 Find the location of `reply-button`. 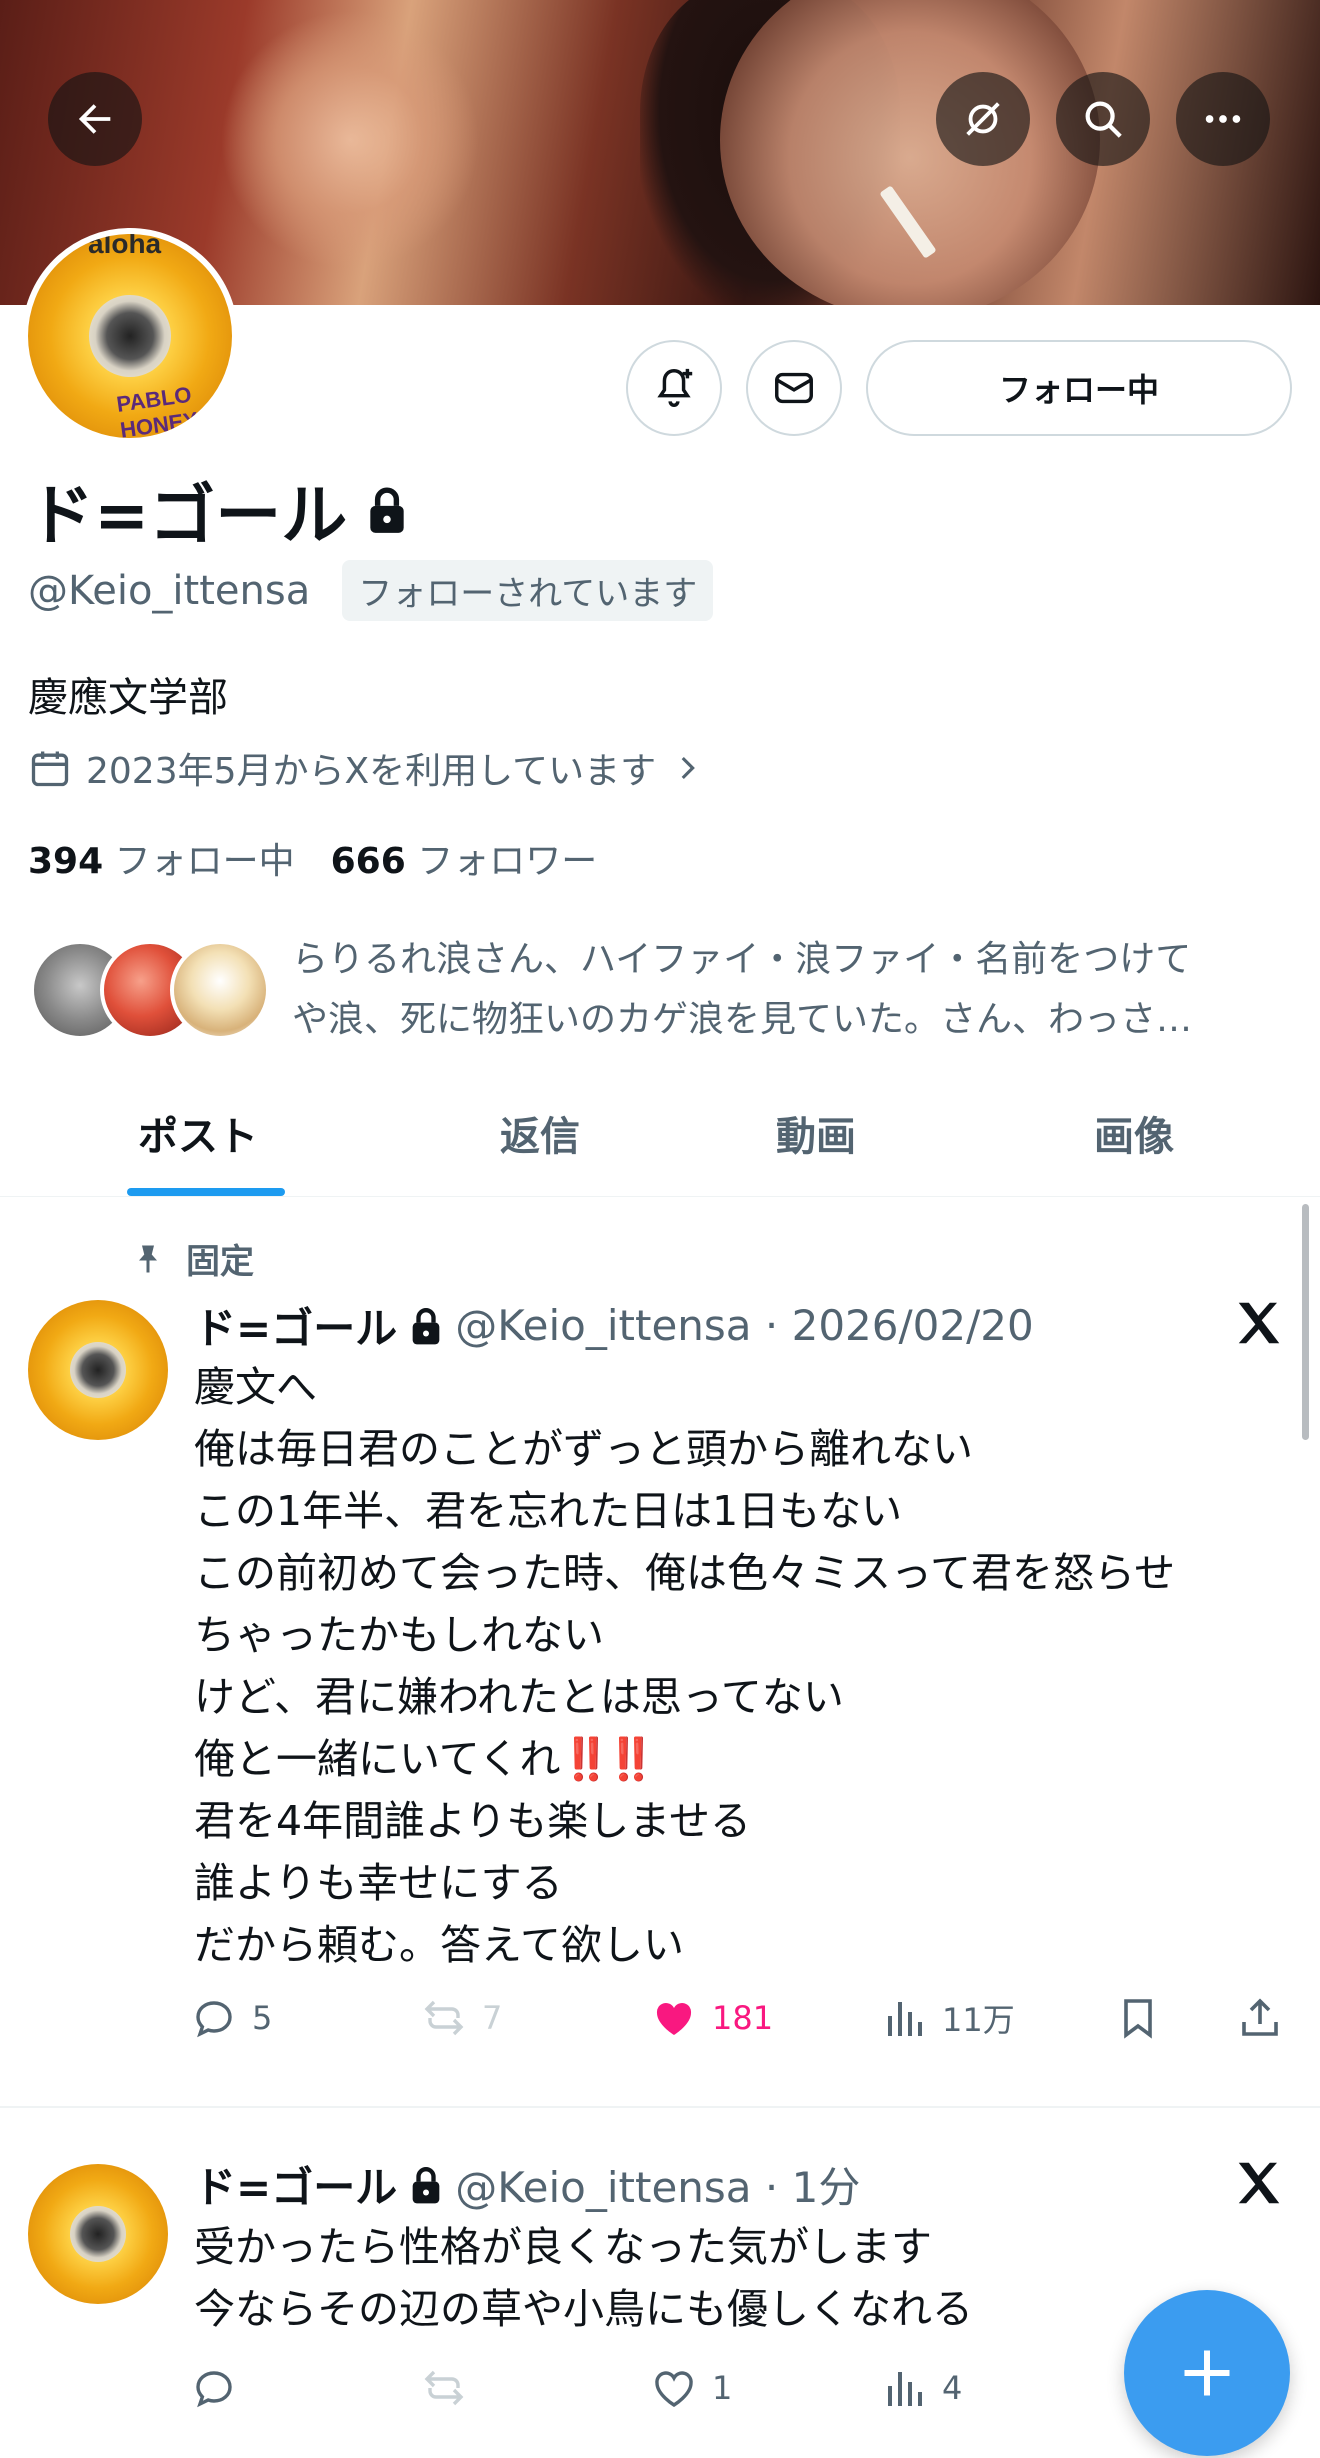

reply-button is located at coordinates (221, 2388).